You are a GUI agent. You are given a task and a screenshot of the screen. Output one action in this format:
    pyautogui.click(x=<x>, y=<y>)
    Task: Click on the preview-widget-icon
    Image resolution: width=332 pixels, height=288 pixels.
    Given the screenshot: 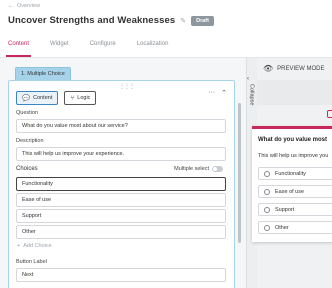 What is the action you would take?
    pyautogui.click(x=329, y=114)
    